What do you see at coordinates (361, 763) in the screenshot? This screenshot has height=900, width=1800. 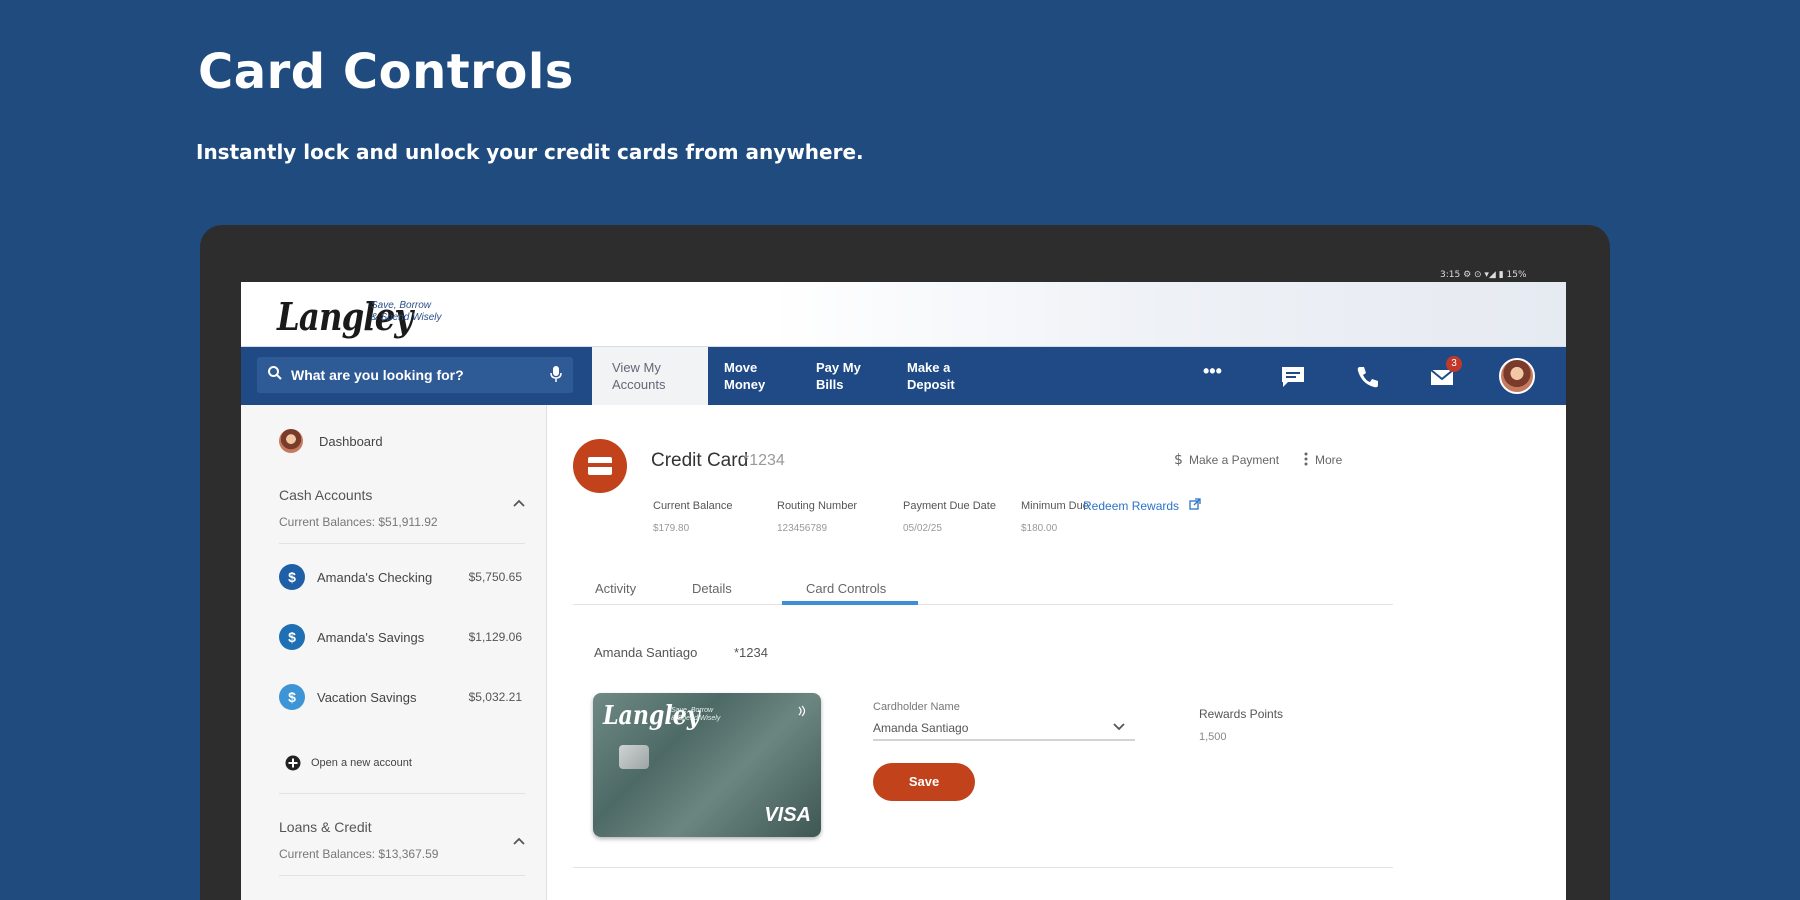 I see `open-new-account-link: Open a new account` at bounding box center [361, 763].